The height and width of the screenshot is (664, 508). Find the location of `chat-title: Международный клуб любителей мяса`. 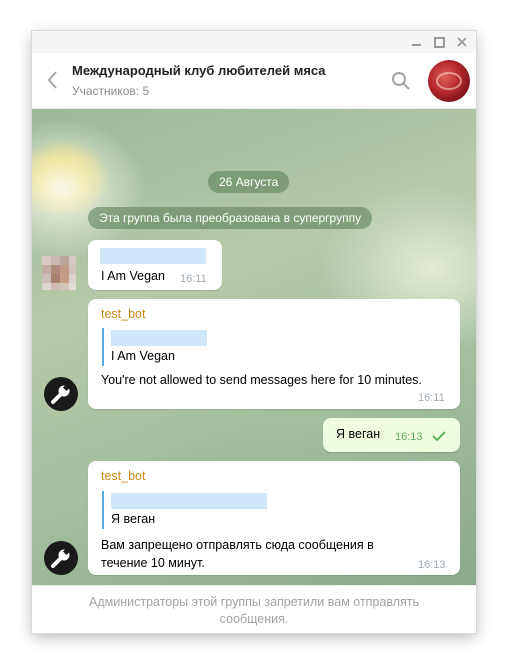

chat-title: Международный клуб любителей мяса is located at coordinates (199, 70).